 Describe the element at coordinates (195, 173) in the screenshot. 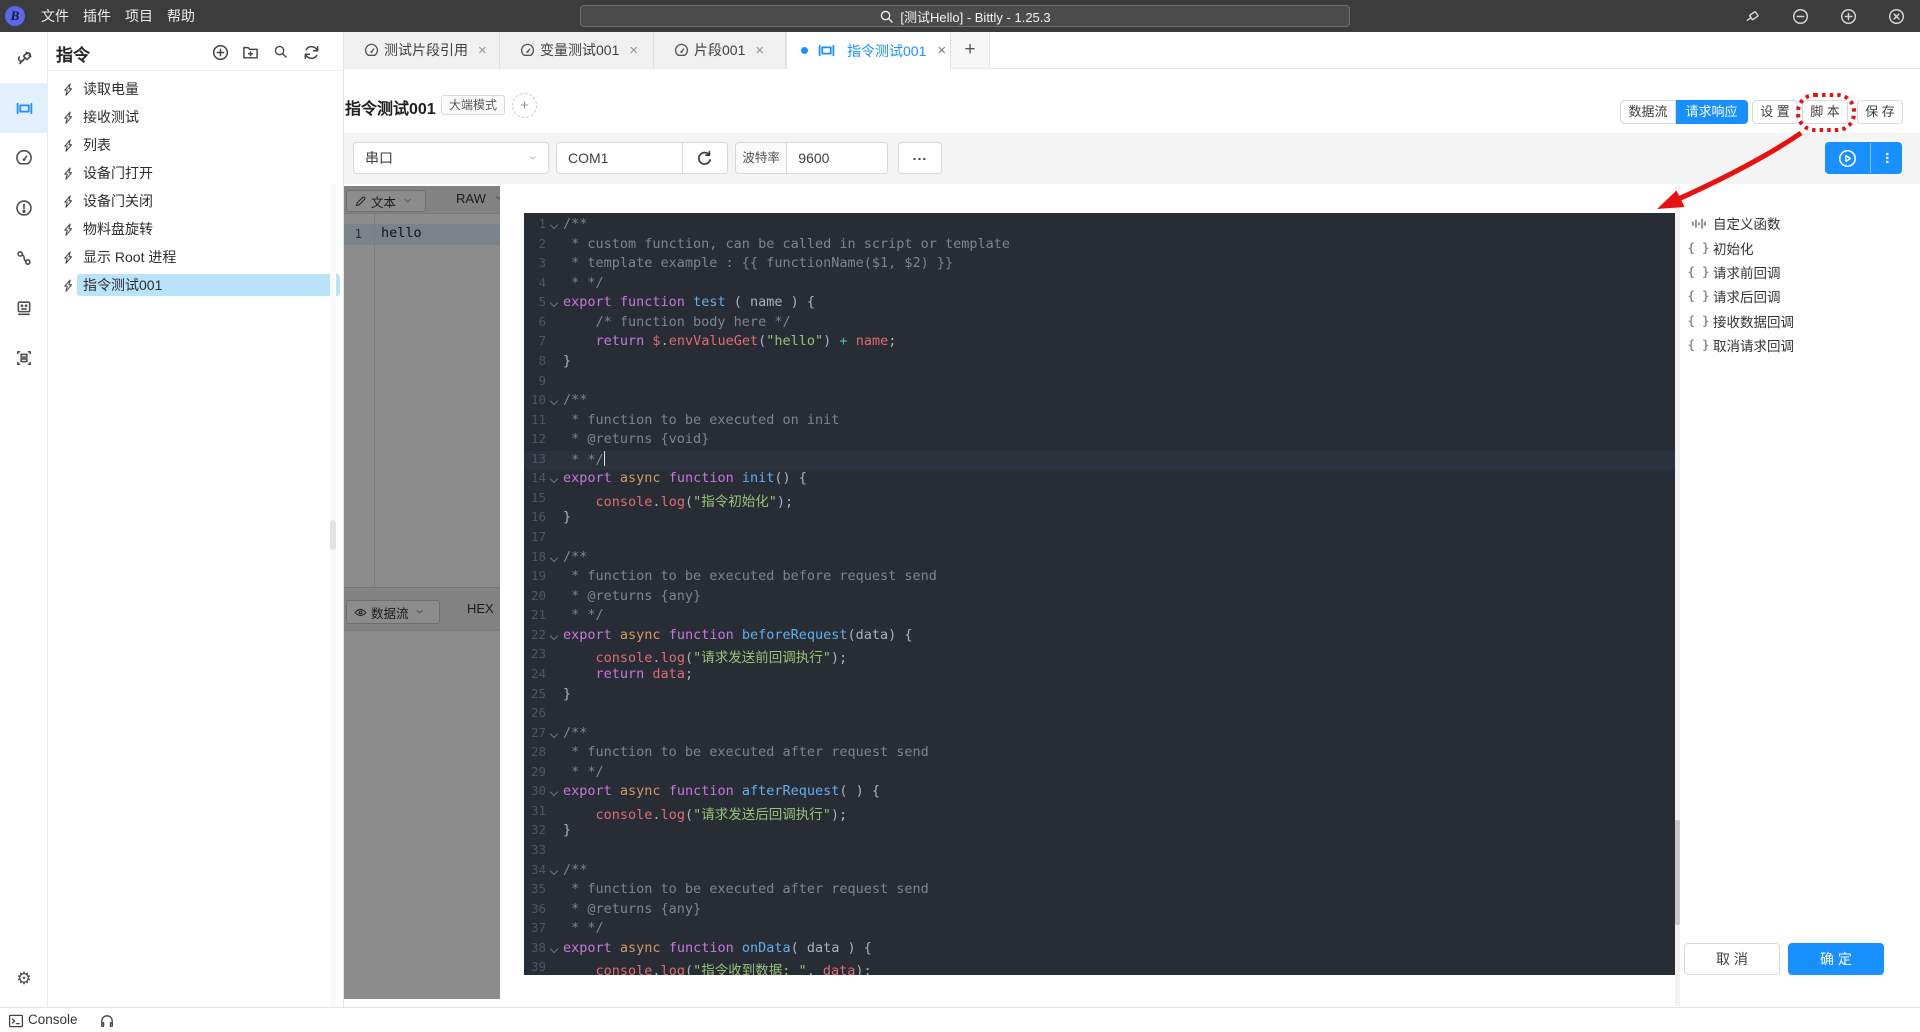

I see `directive-item-3: 设备门打开` at that location.